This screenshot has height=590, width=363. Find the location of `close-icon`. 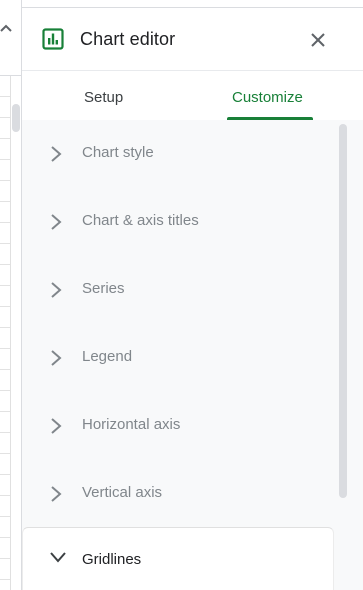

close-icon is located at coordinates (318, 40).